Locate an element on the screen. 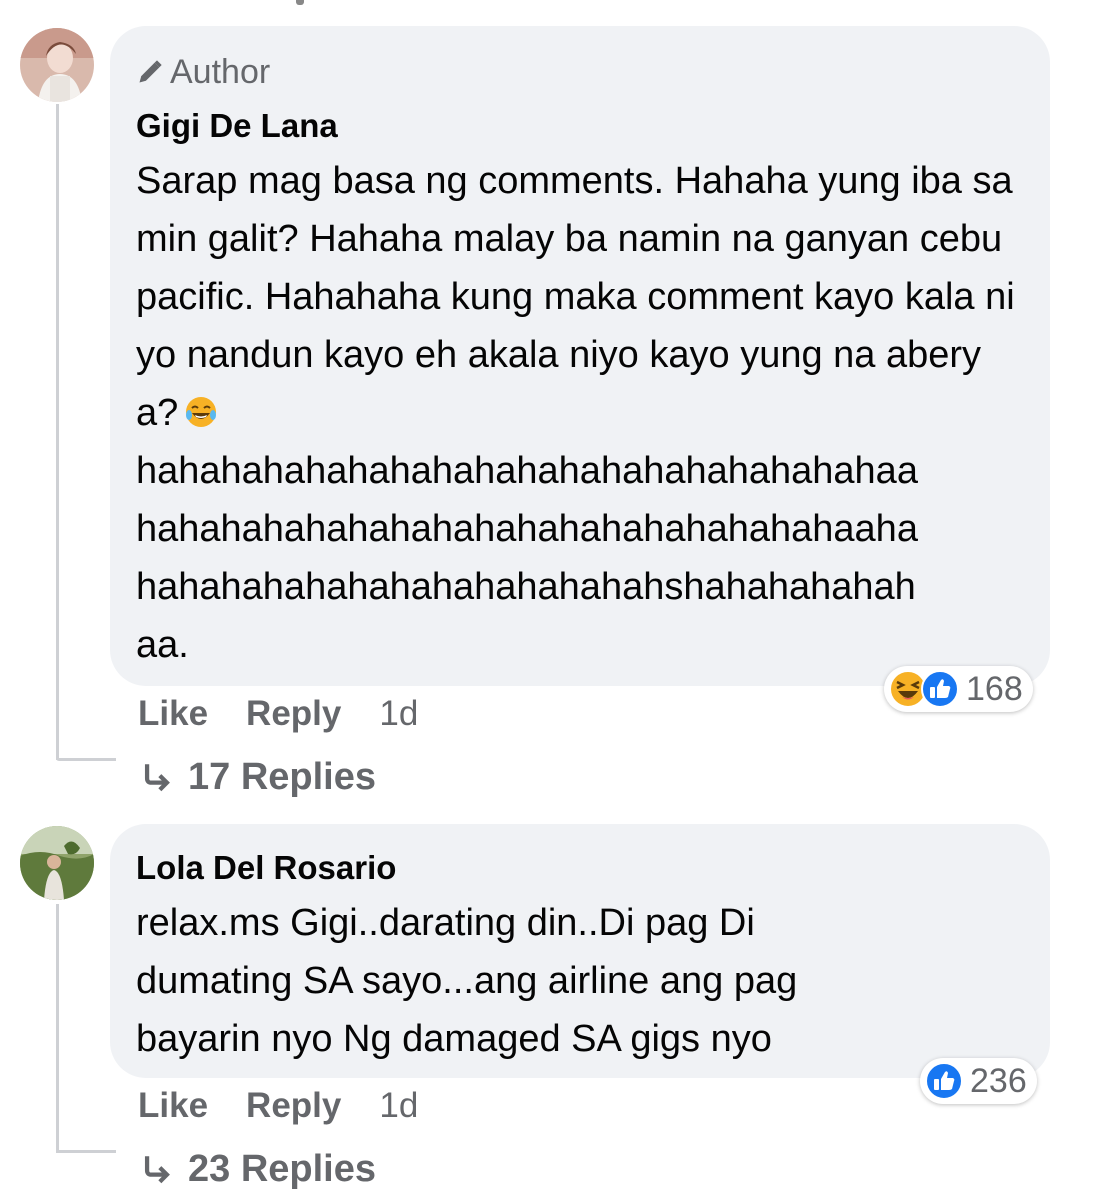 The width and height of the screenshot is (1120, 1201). thread-line-1-vertical is located at coordinates (57, 432).